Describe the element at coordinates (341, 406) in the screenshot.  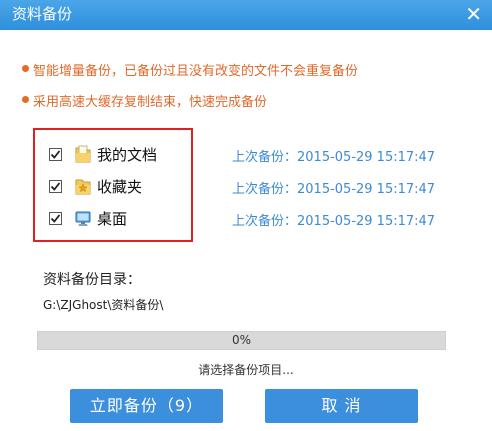
I see `cancel-button: 取 消` at that location.